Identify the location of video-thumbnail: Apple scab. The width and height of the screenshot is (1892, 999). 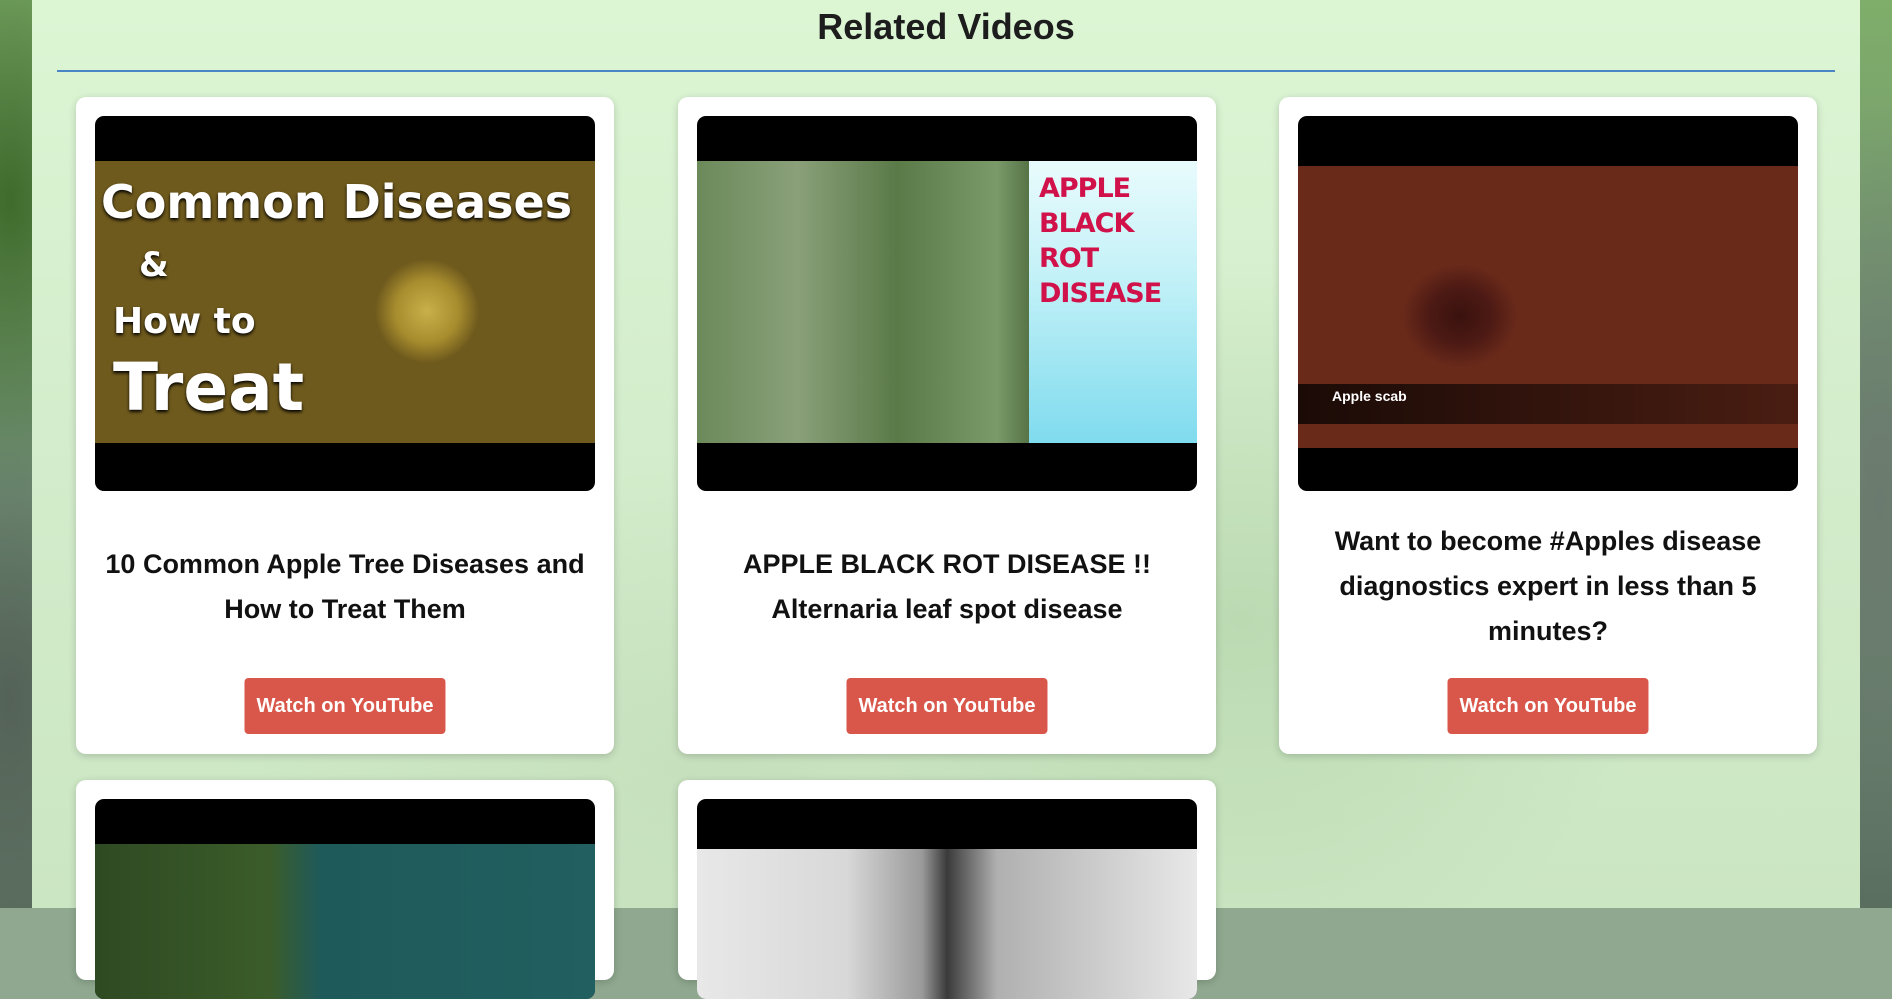
(1548, 303).